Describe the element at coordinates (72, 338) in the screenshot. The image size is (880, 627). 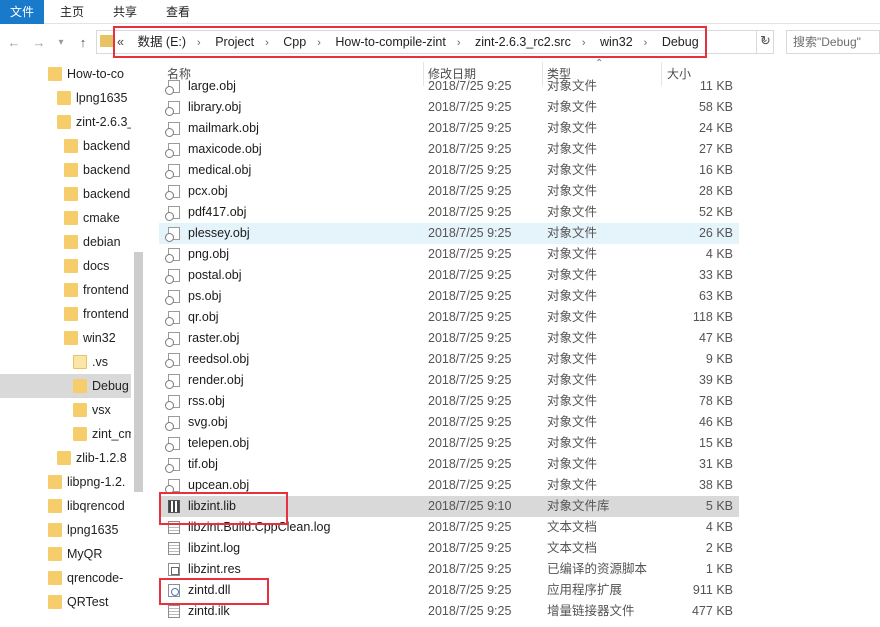
I see `tree-item: win32` at that location.